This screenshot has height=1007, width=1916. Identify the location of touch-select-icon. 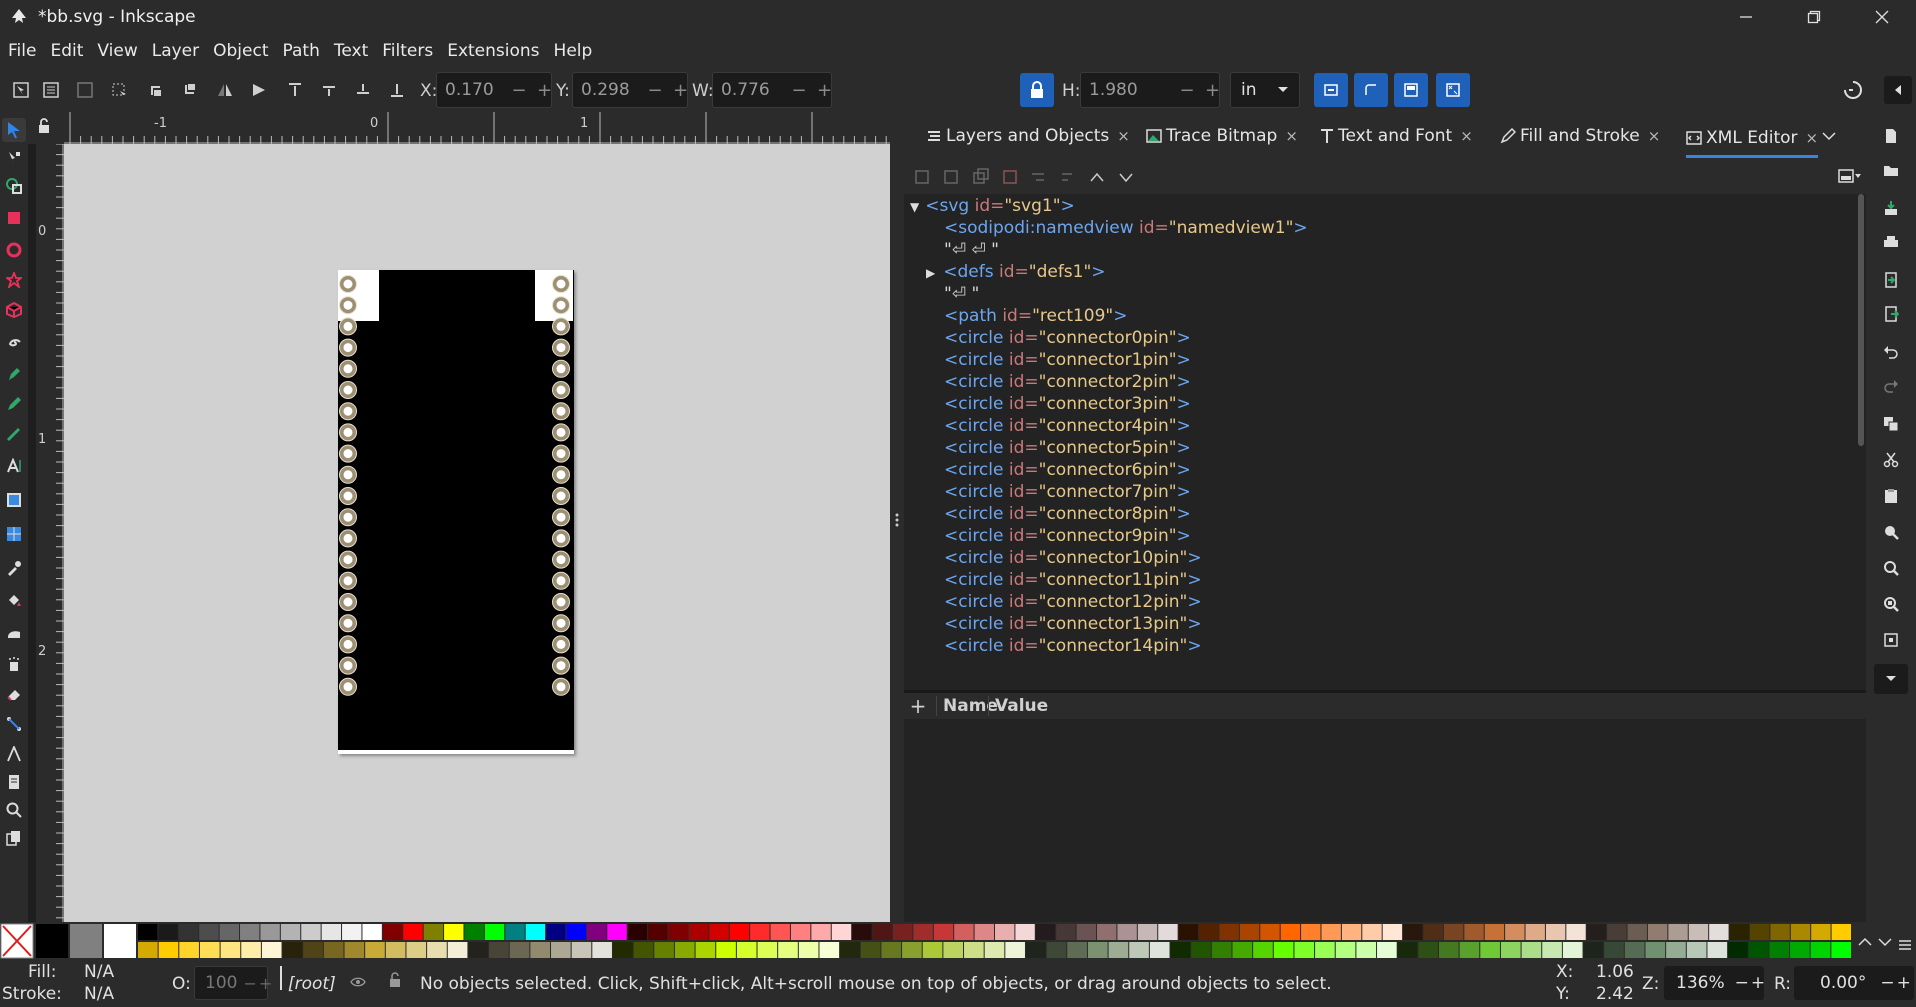
(119, 90).